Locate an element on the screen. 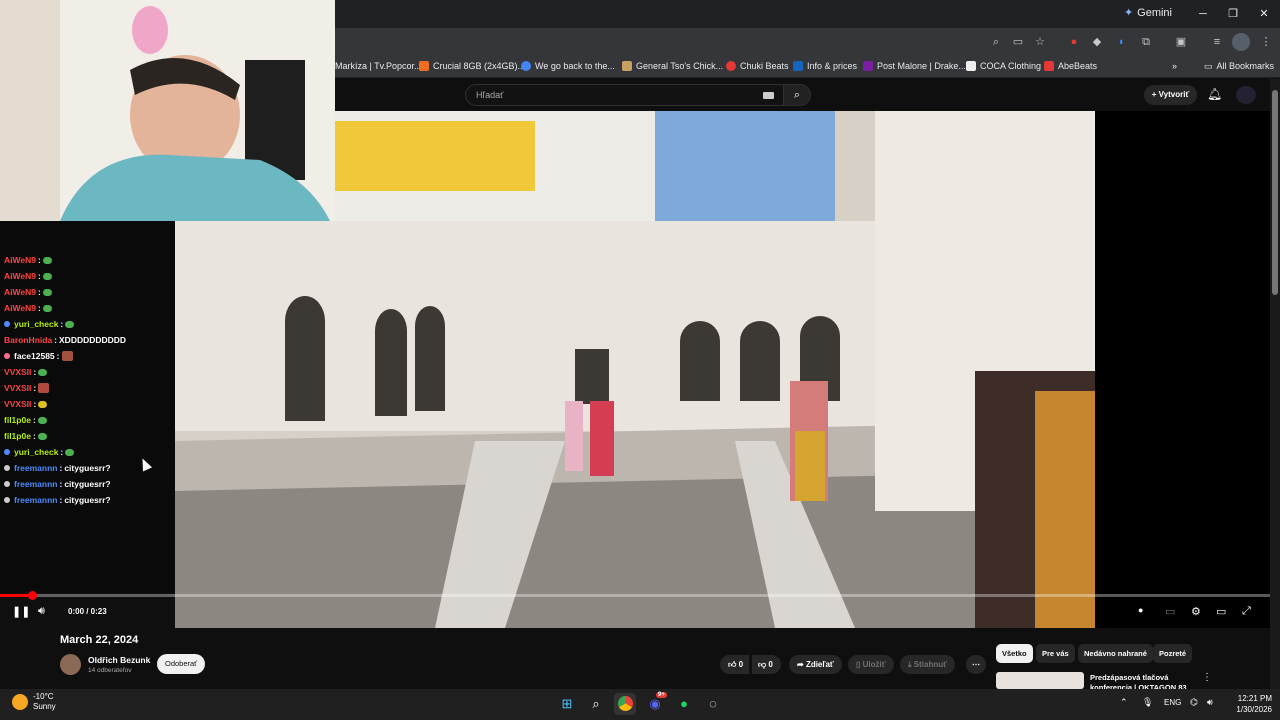 This screenshot has width=1280, height=720. minimize-button: ─ is located at coordinates (1203, 14).